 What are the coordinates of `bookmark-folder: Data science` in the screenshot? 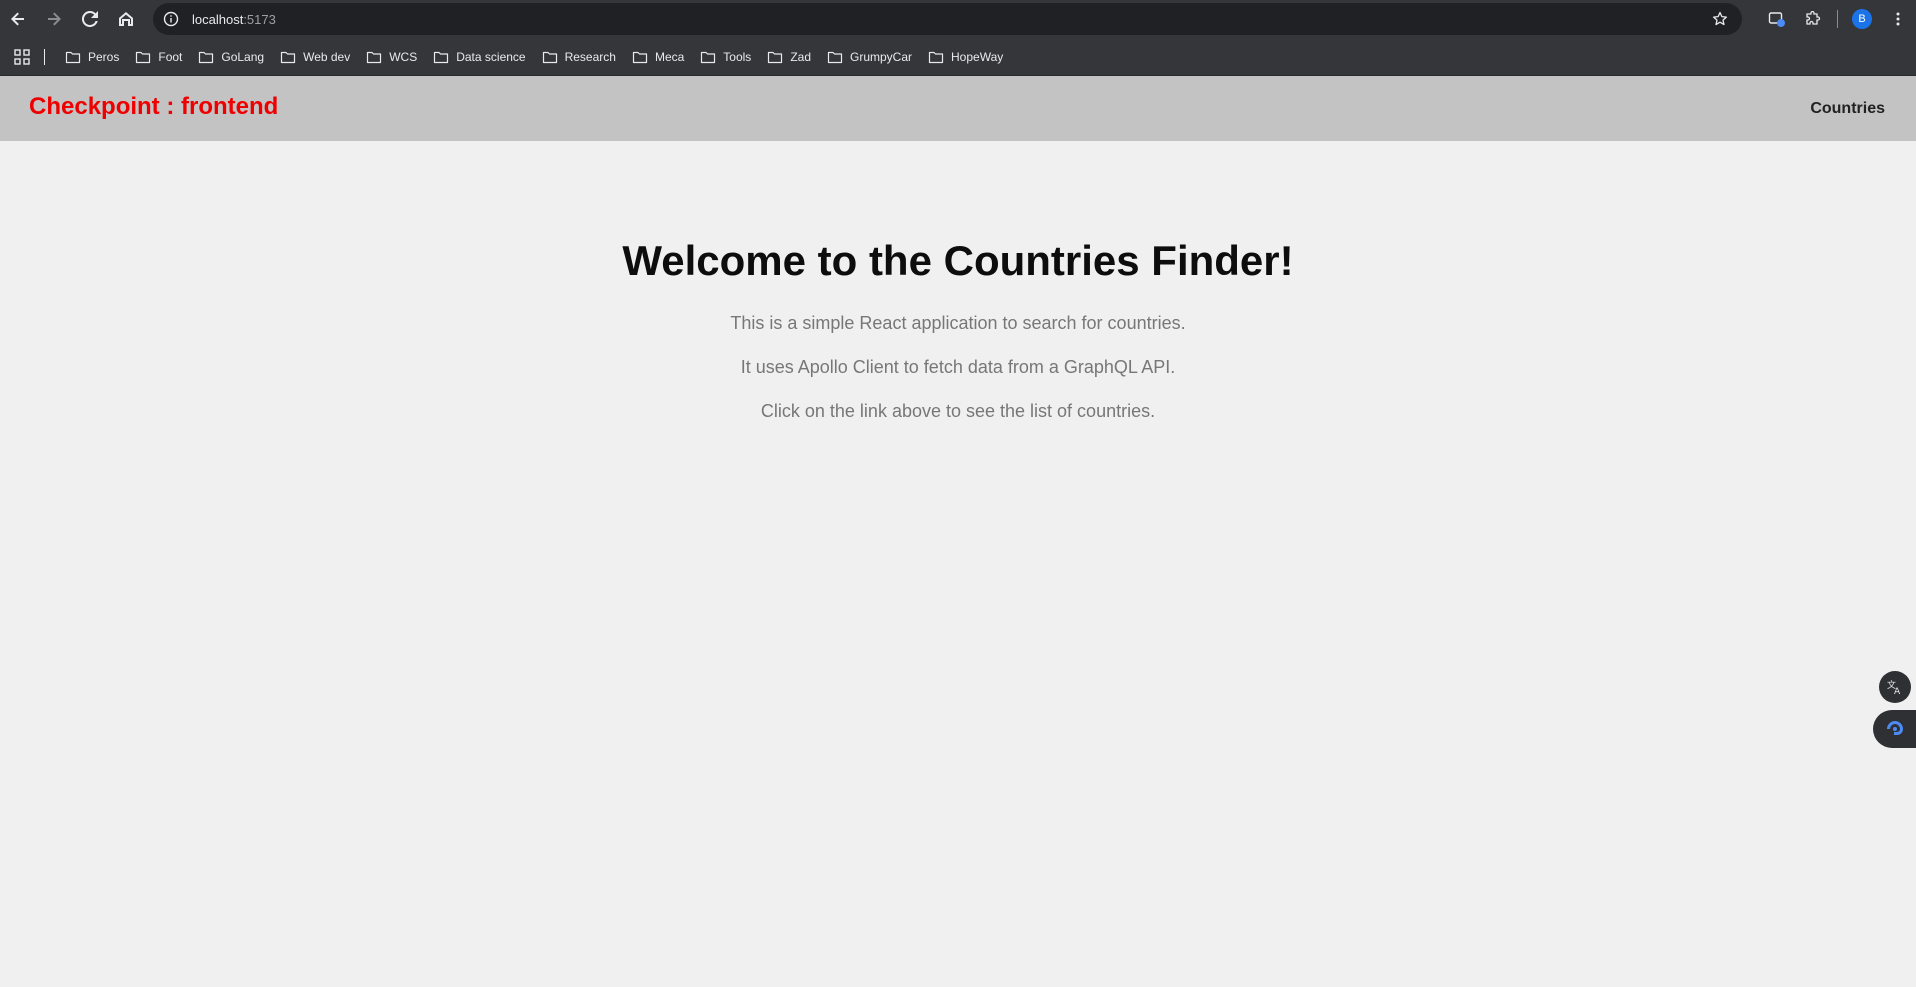 It's located at (479, 57).